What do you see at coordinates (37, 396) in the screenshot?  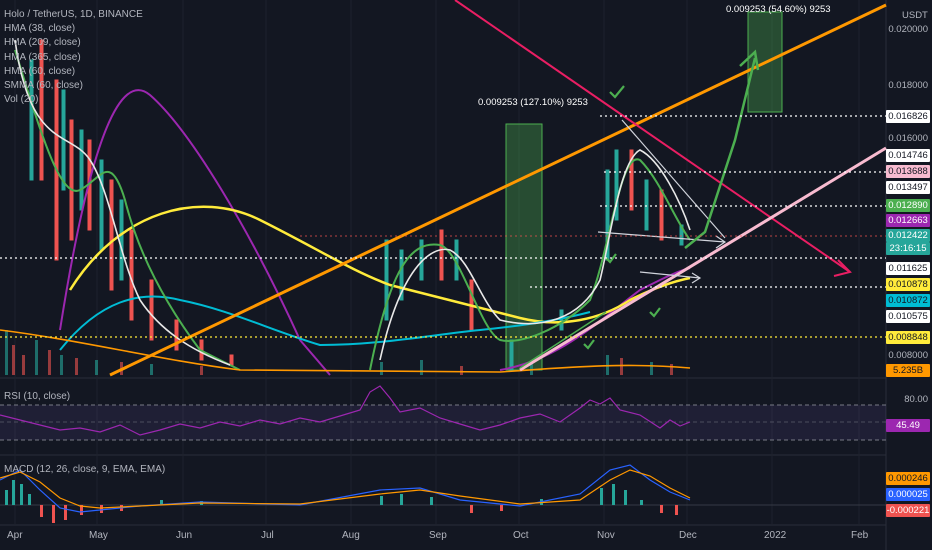 I see `rsi-legend: RSI (10, close)` at bounding box center [37, 396].